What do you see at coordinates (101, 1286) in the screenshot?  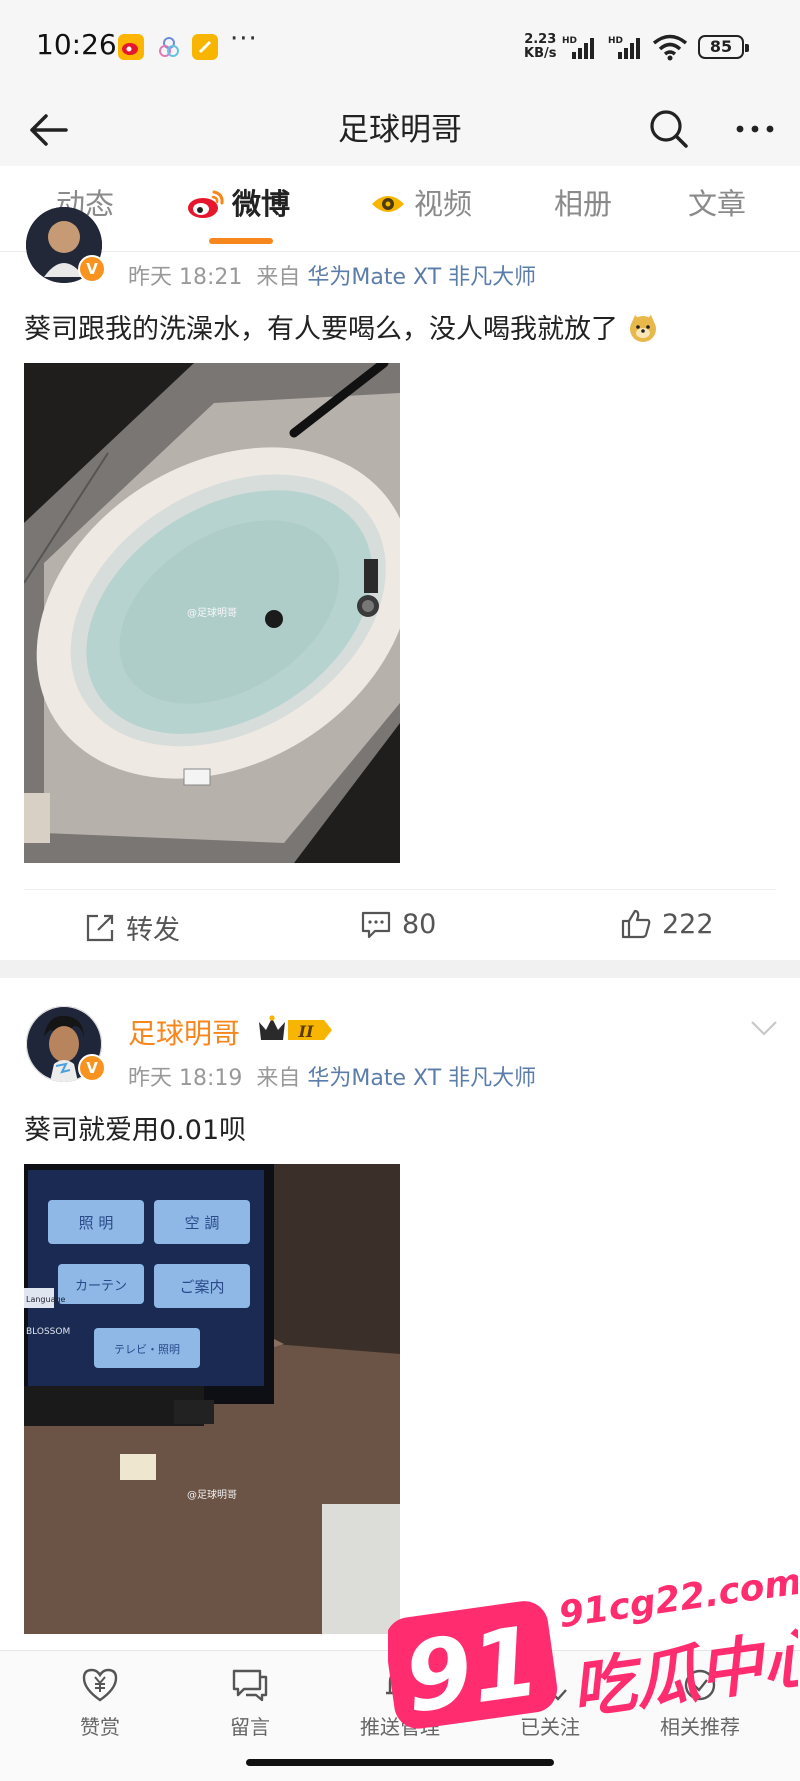 I see `svg-text: カーテン` at bounding box center [101, 1286].